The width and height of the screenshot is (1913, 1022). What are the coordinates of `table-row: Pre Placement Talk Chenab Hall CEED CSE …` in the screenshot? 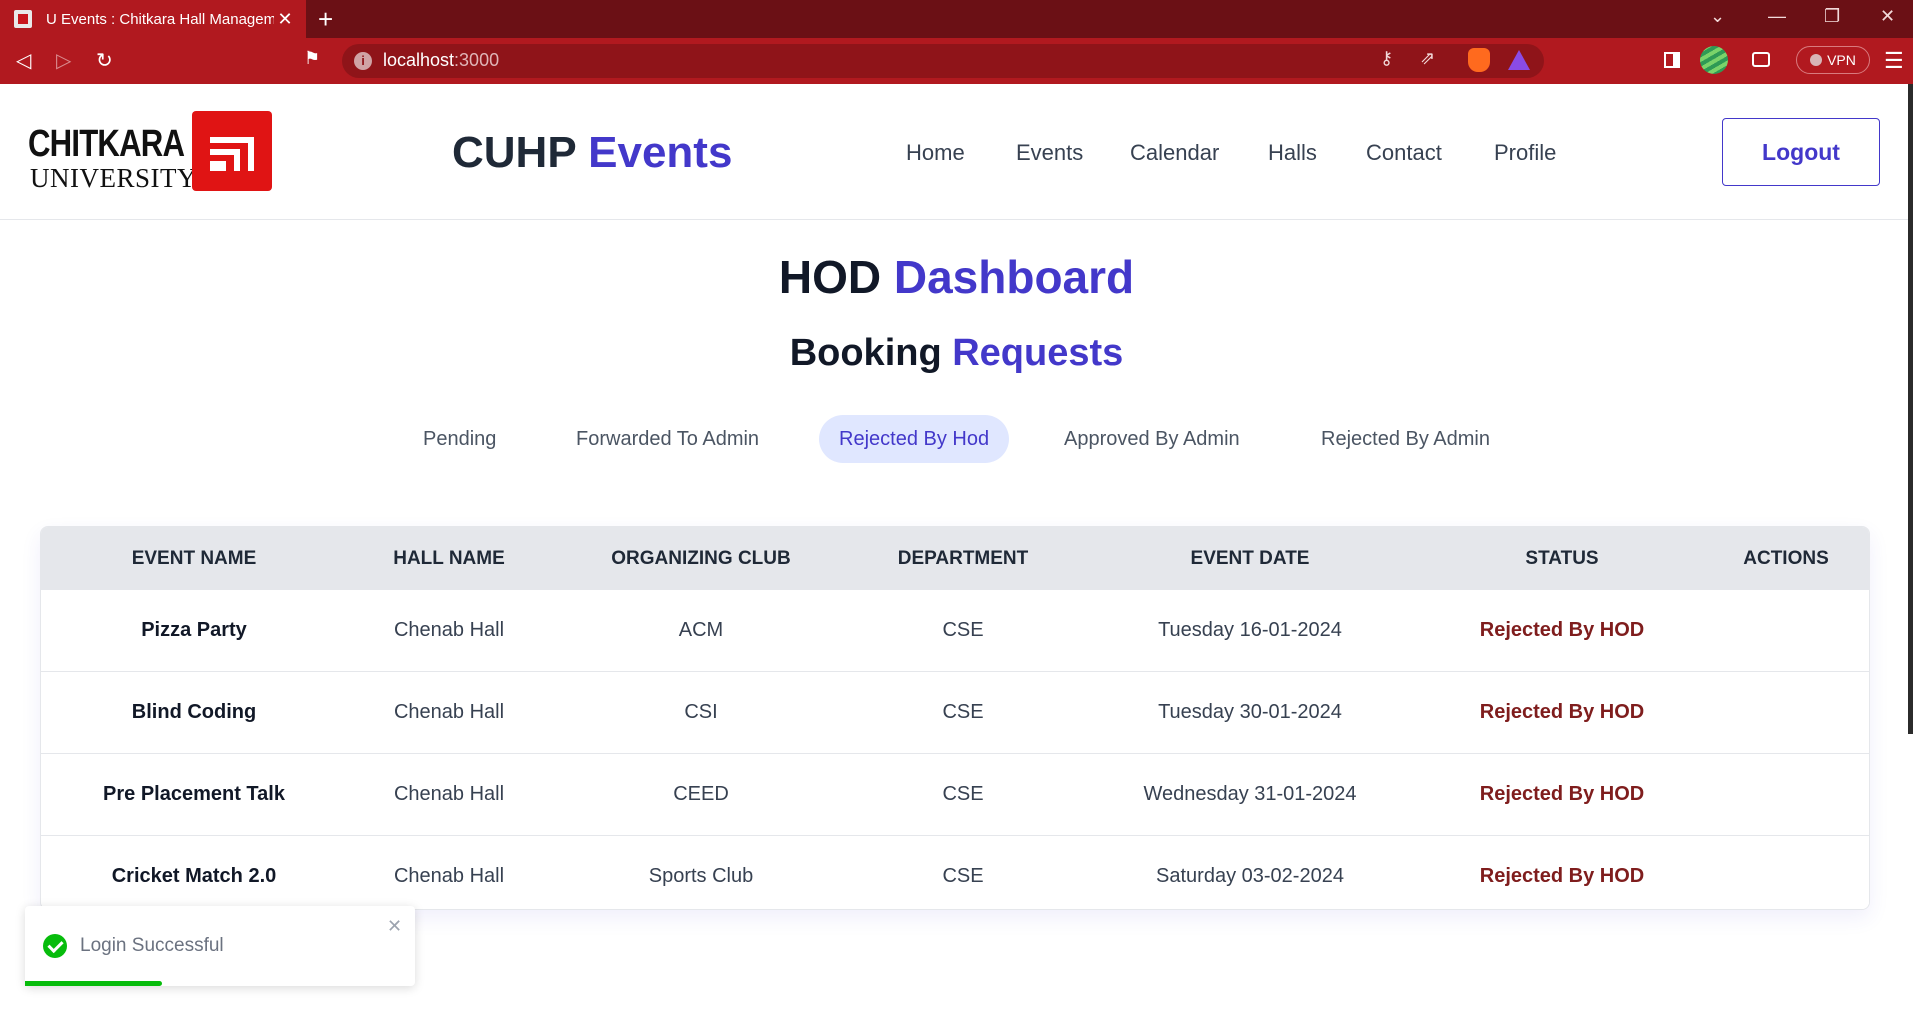 It's located at (955, 794).